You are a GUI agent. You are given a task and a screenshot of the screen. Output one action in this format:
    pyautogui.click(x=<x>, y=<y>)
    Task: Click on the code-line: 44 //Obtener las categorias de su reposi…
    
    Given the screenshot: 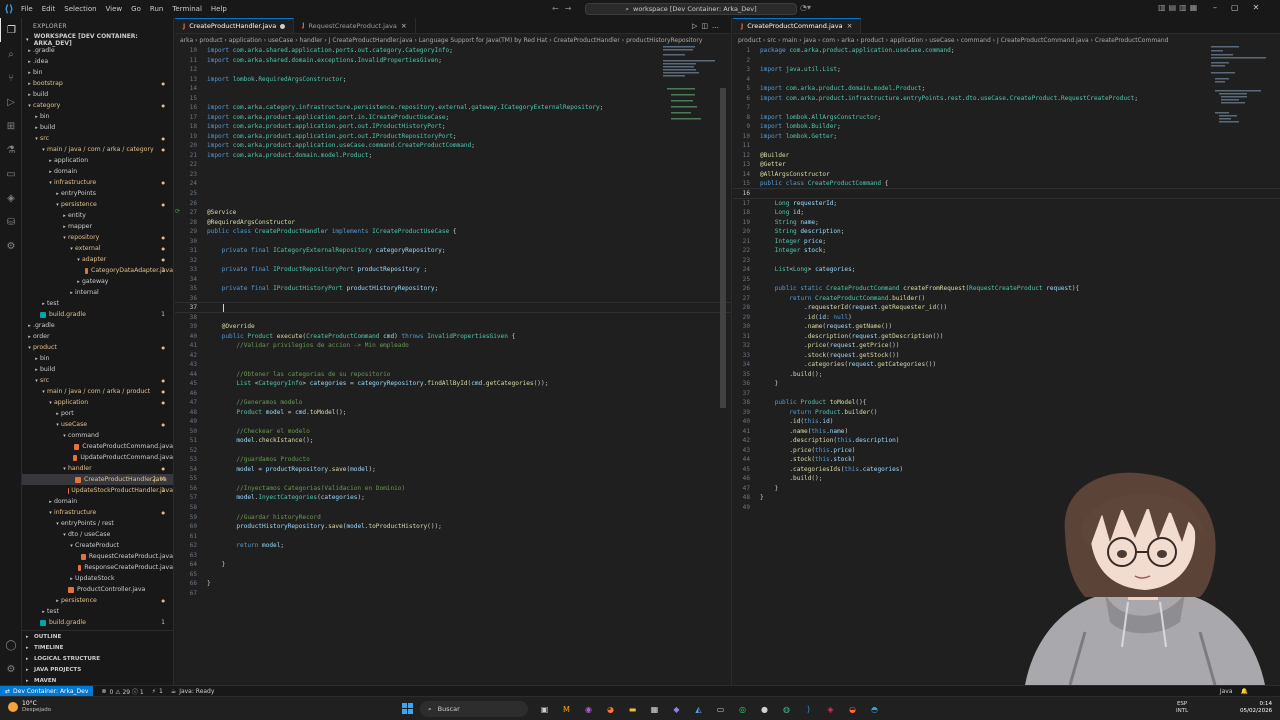 What is the action you would take?
    pyautogui.click(x=453, y=375)
    